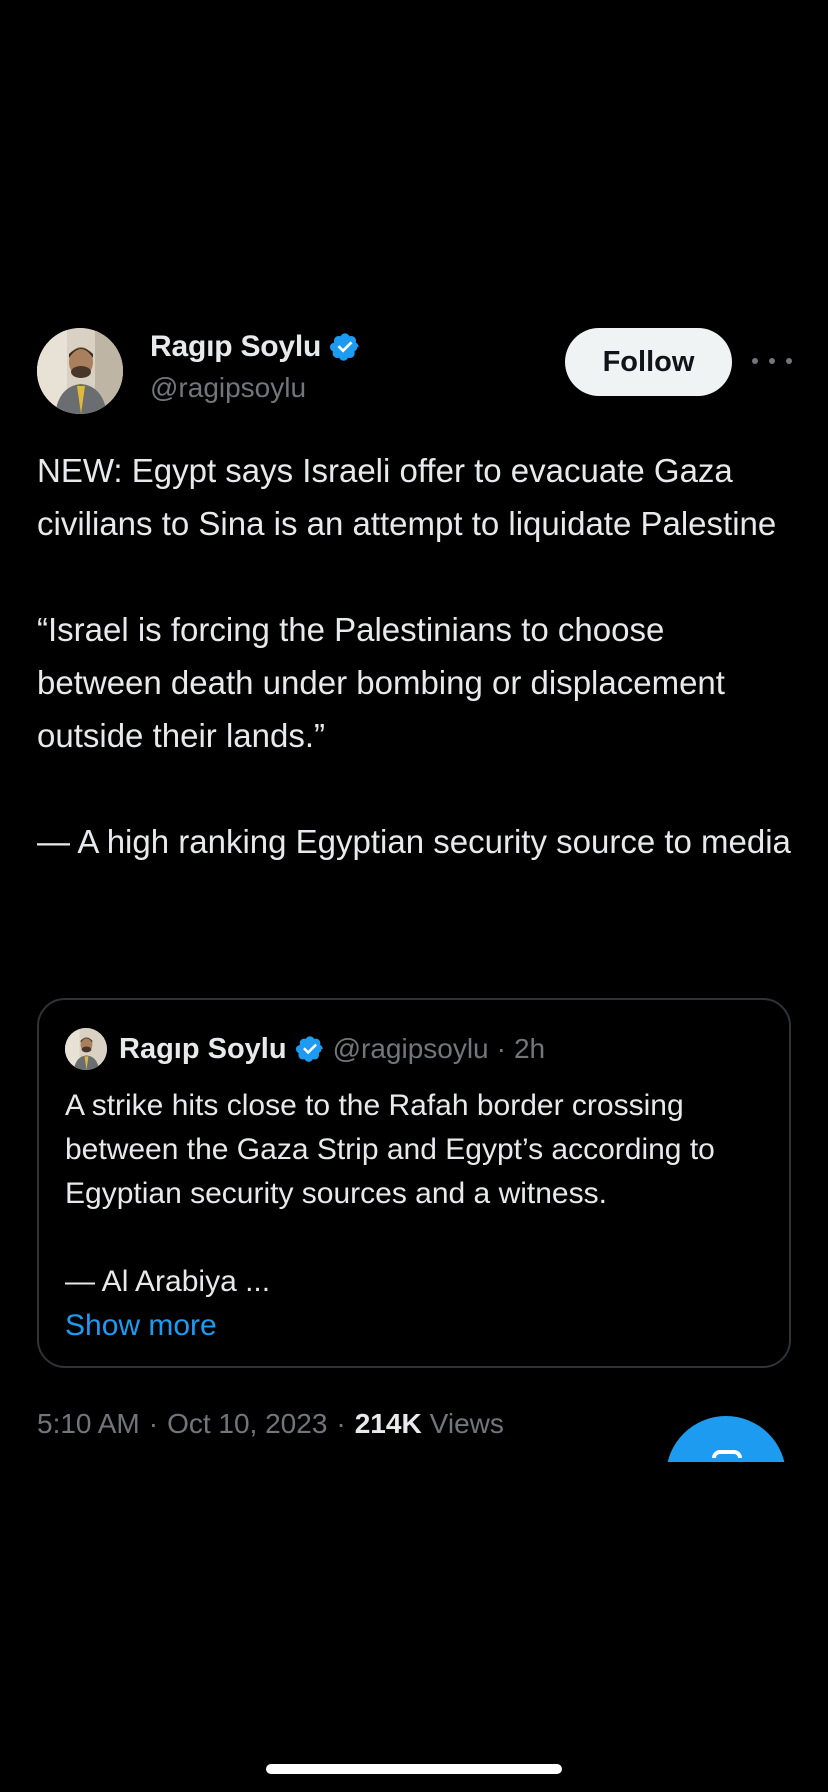 Image resolution: width=828 pixels, height=1792 pixels. I want to click on quoted-author-avatar, so click(86, 1049).